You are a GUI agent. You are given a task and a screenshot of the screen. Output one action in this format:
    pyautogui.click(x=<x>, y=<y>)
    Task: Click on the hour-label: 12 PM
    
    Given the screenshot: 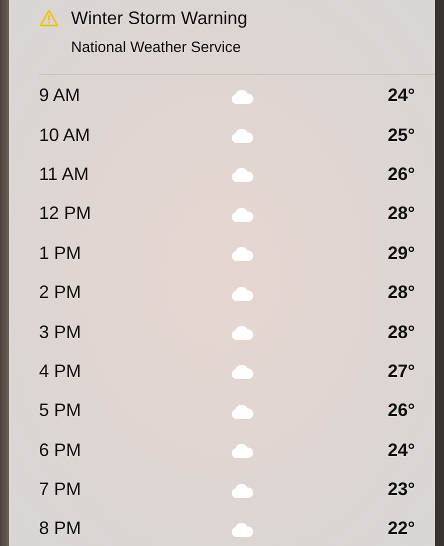 What is the action you would take?
    pyautogui.click(x=65, y=214)
    